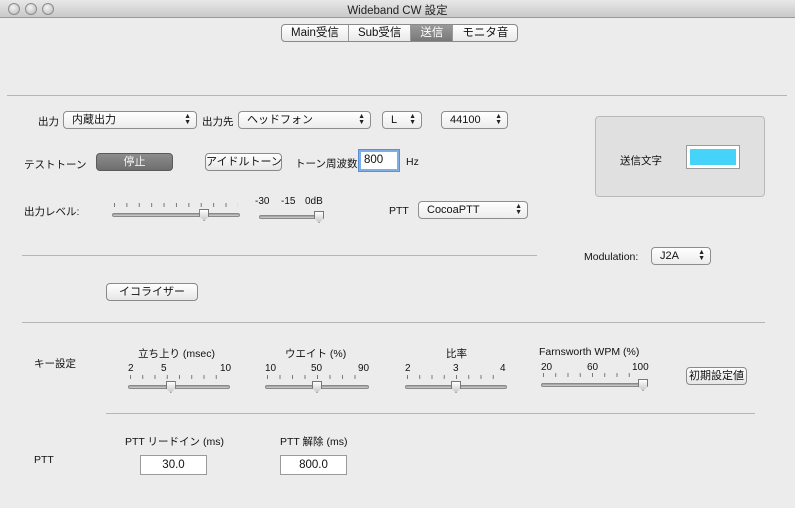 Image resolution: width=795 pixels, height=508 pixels. I want to click on ptt-divider, so click(430, 413).